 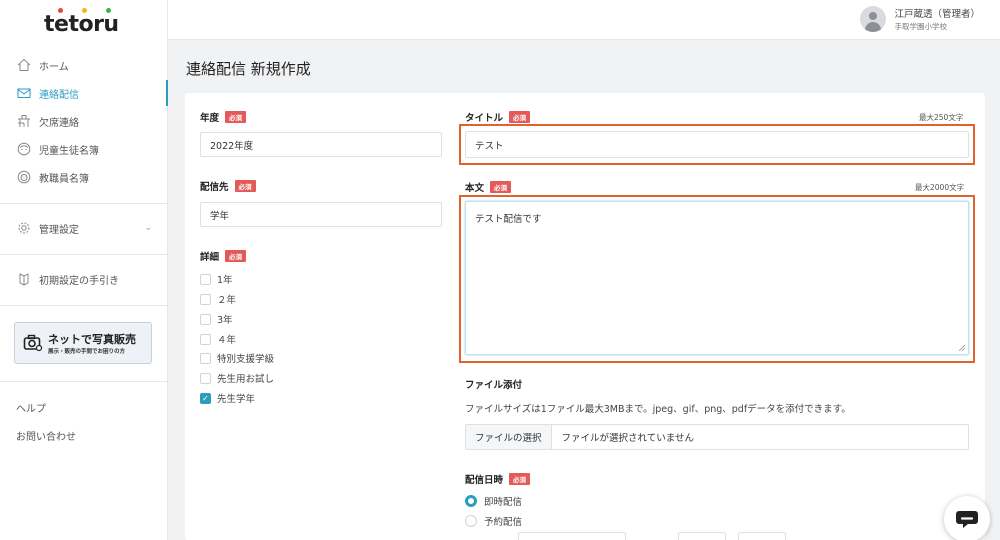 What do you see at coordinates (937, 14) in the screenshot?
I see `user-name: 江戸蔵透（管理者）` at bounding box center [937, 14].